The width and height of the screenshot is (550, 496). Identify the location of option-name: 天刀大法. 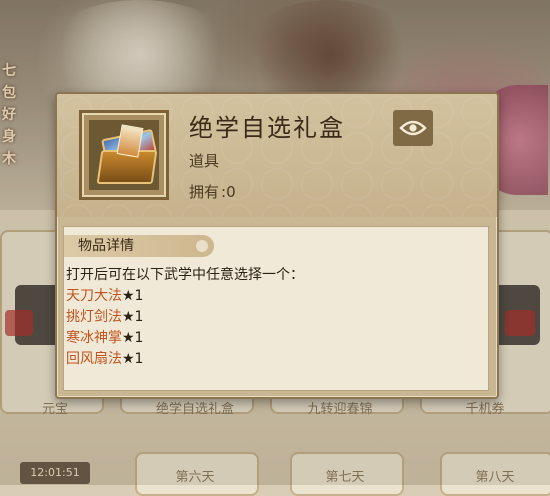
(94, 296).